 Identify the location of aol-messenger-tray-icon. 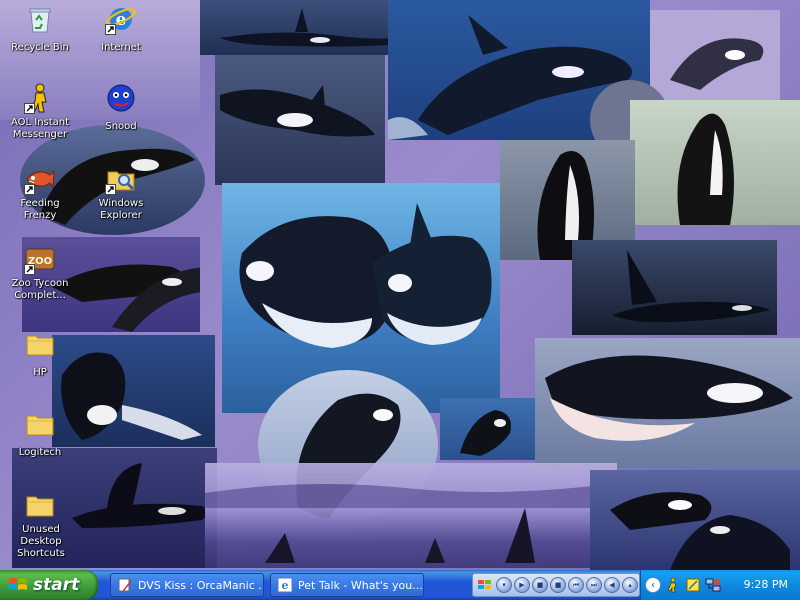
(673, 585).